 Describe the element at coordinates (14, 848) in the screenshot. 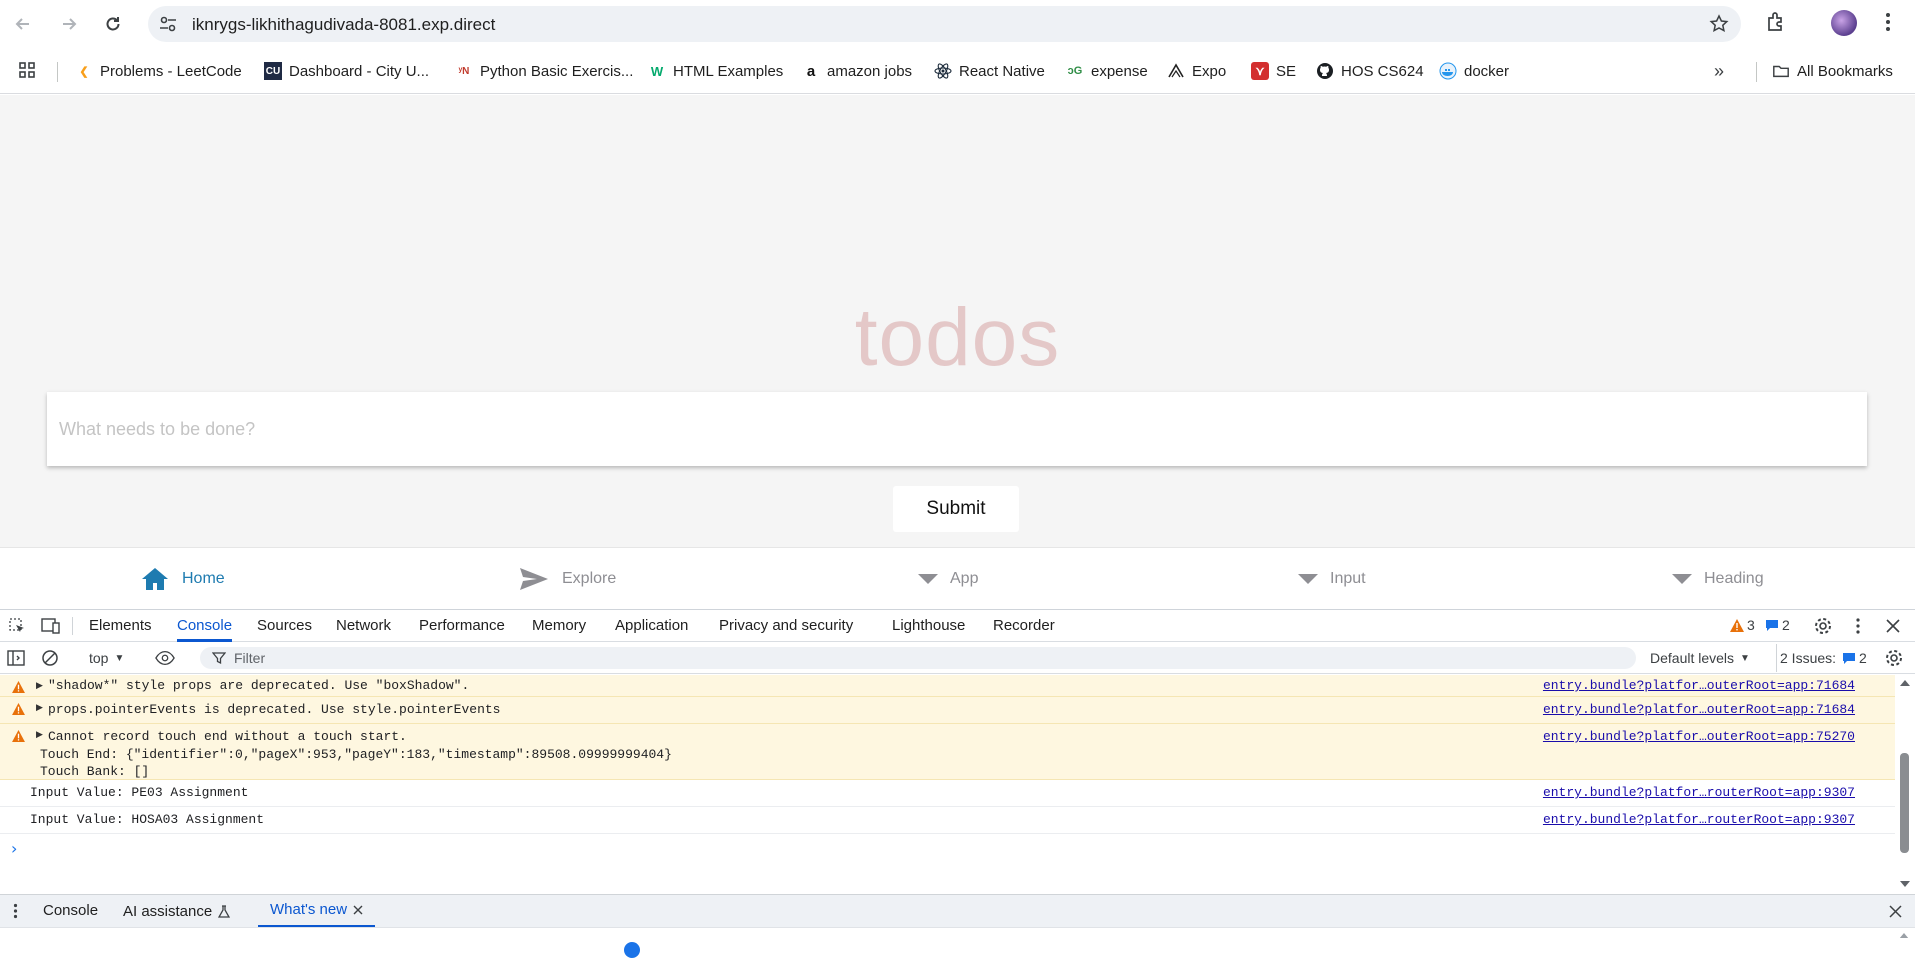

I see `console-prompt: ›` at that location.